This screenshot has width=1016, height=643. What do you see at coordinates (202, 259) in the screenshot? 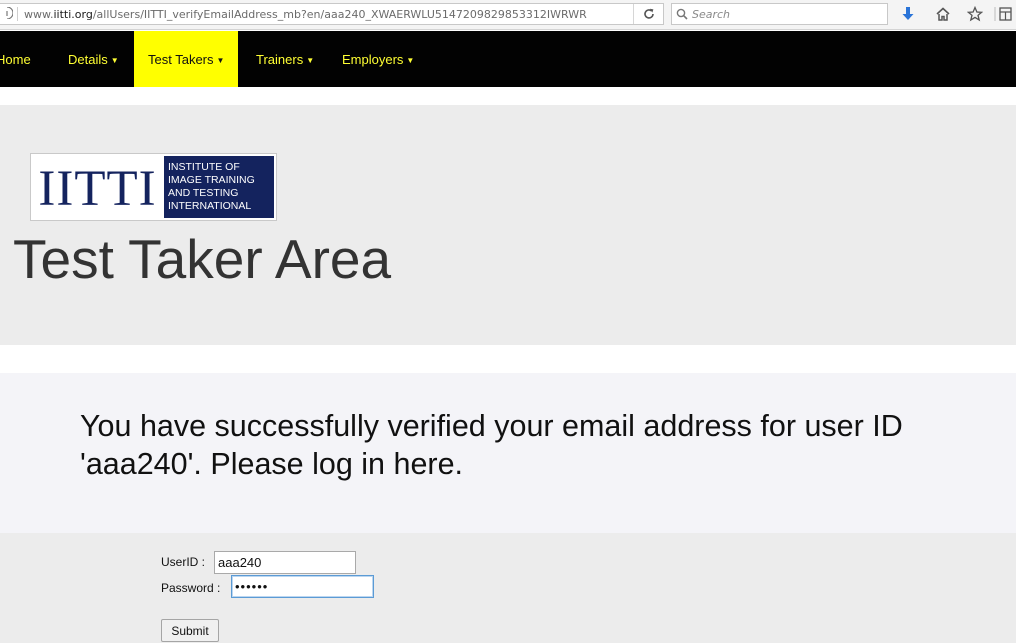
I see `page-title: Test Taker Area` at bounding box center [202, 259].